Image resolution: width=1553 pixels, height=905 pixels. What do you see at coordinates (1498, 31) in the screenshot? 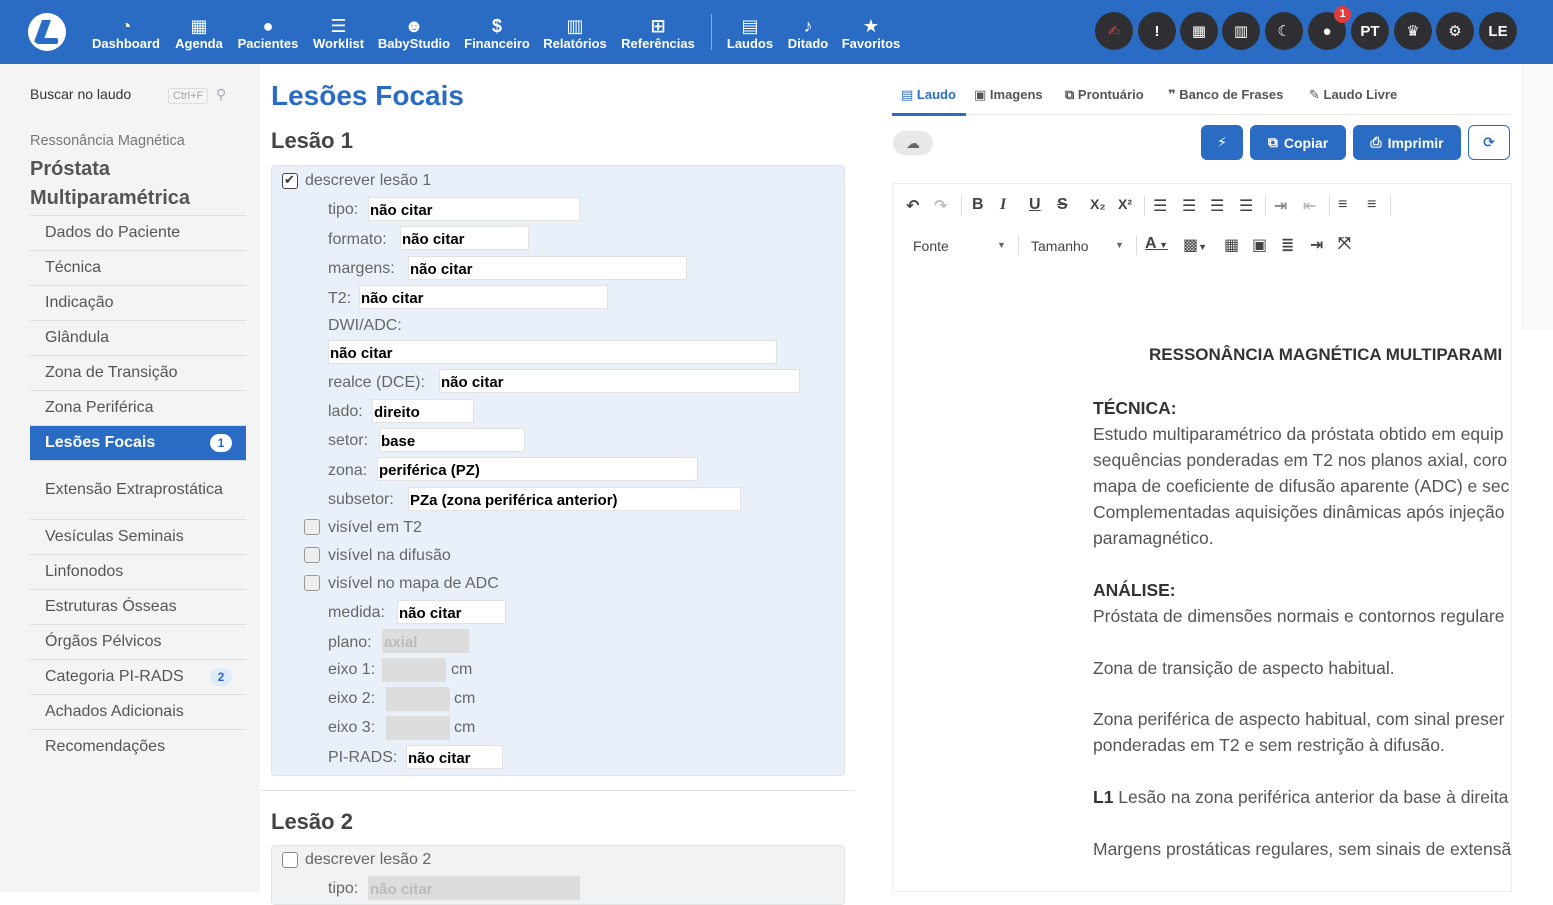
I see `user-avatar: LE` at bounding box center [1498, 31].